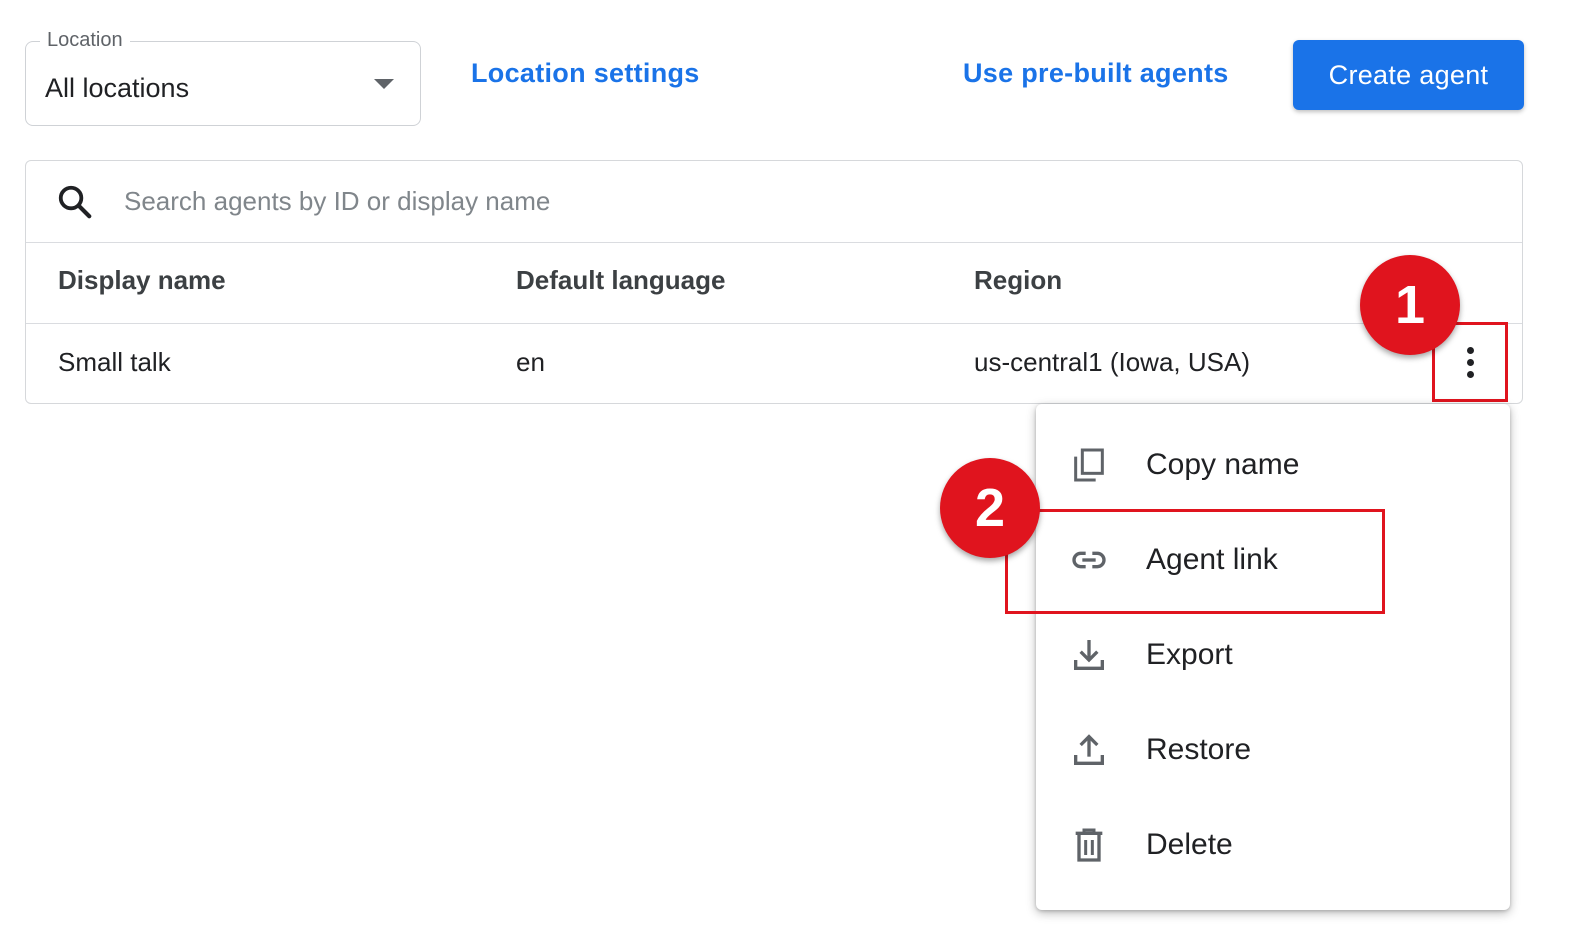 The height and width of the screenshot is (950, 1582). What do you see at coordinates (1273, 845) in the screenshot?
I see `menu-item-delete: Delete` at bounding box center [1273, 845].